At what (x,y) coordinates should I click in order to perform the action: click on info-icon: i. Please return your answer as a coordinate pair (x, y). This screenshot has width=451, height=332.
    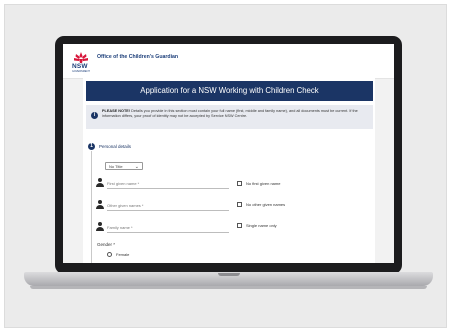
    Looking at the image, I should click on (94, 115).